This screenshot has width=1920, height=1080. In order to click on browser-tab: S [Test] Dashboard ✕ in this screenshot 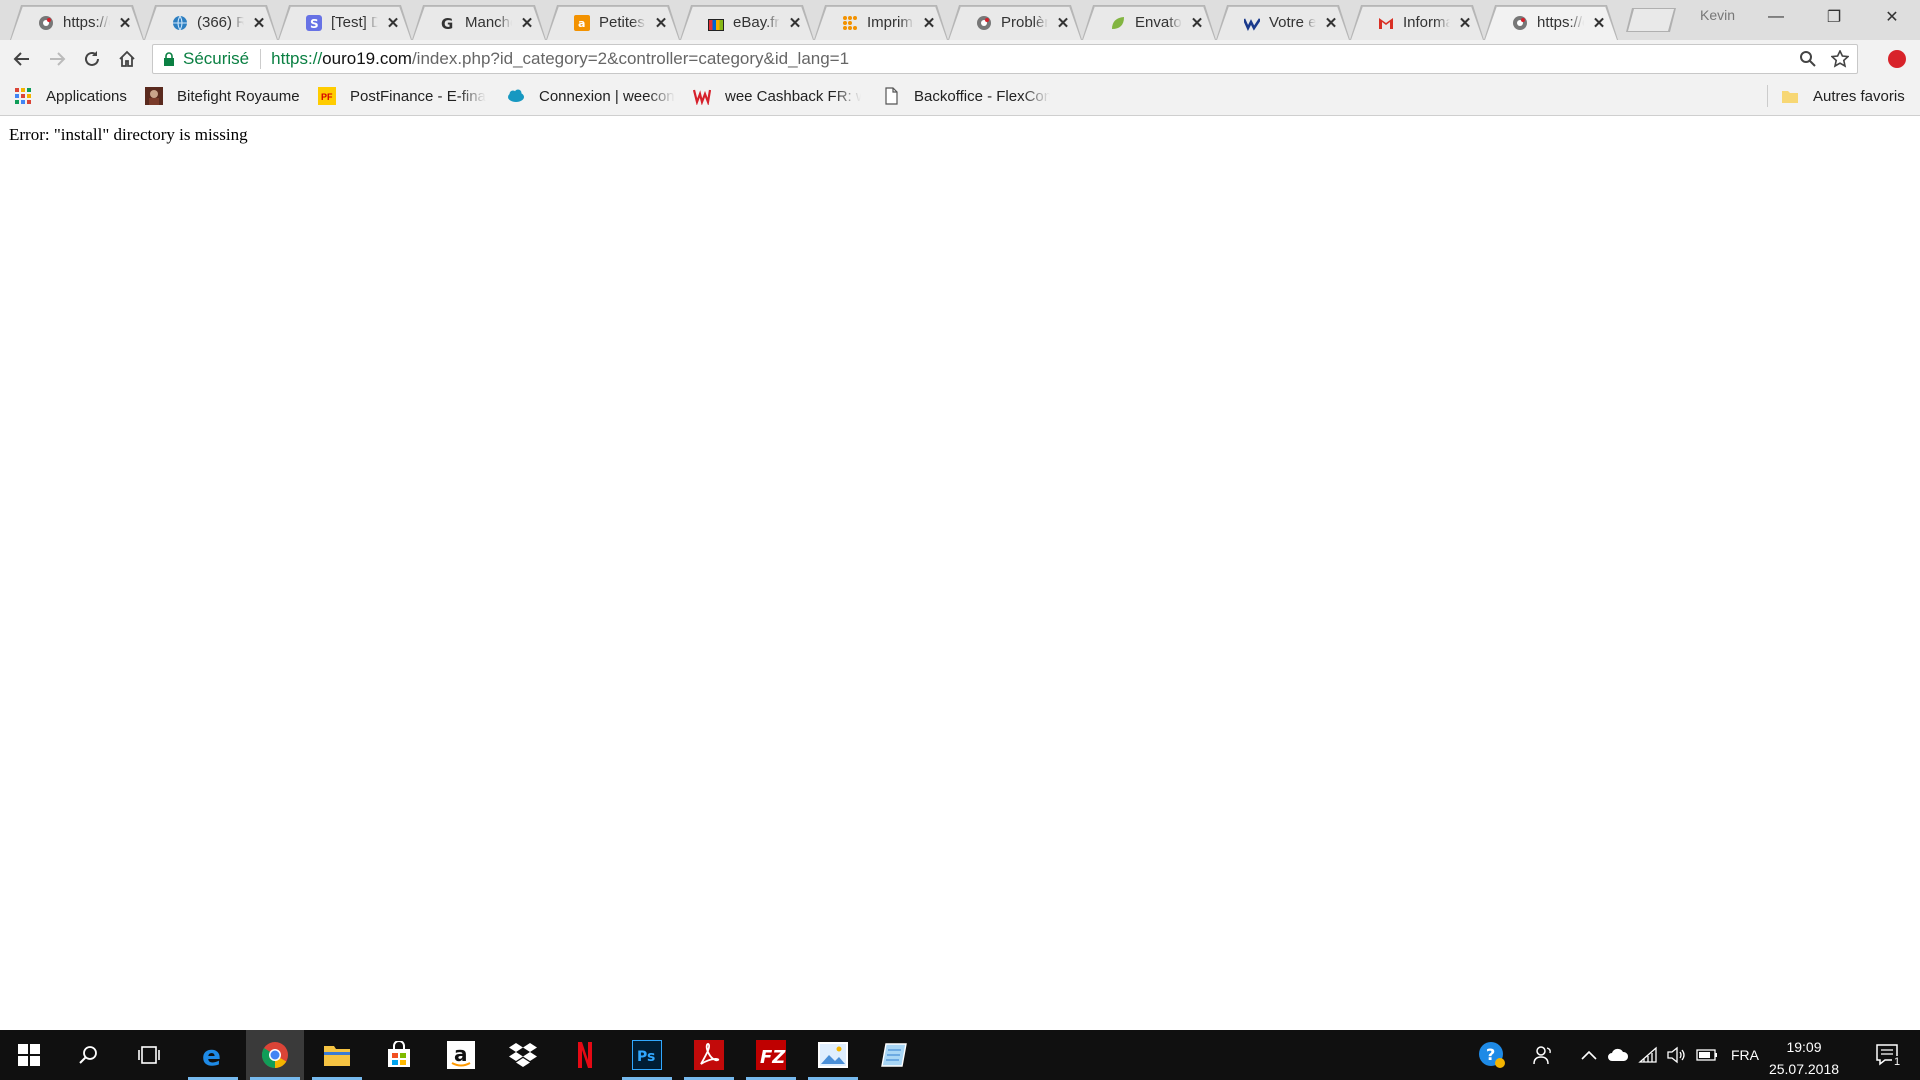, I will do `click(345, 22)`.